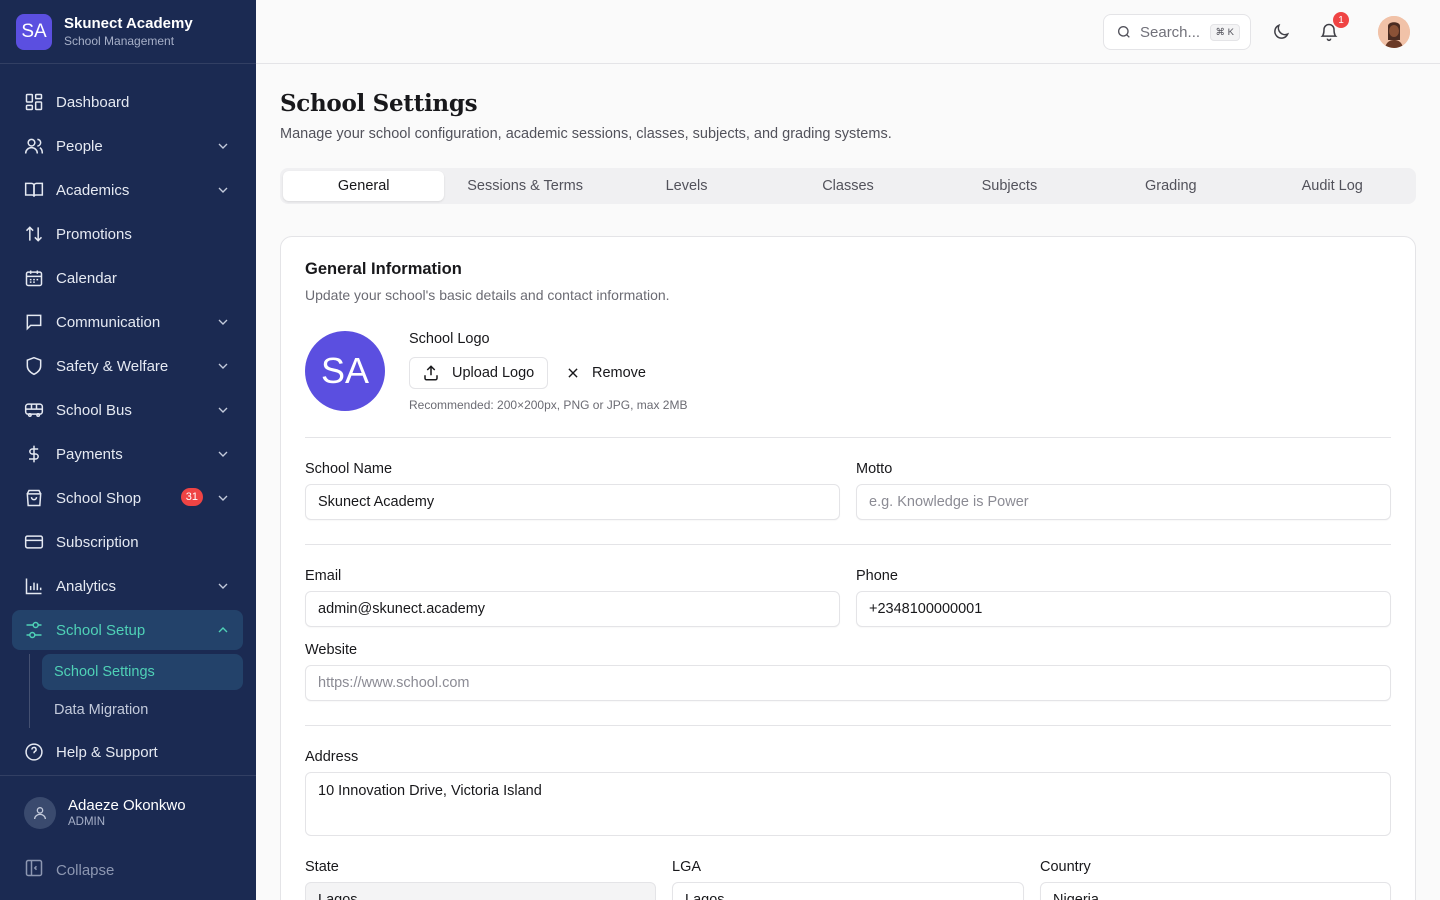 This screenshot has width=1440, height=900. I want to click on brand-logo: SA, so click(34, 31).